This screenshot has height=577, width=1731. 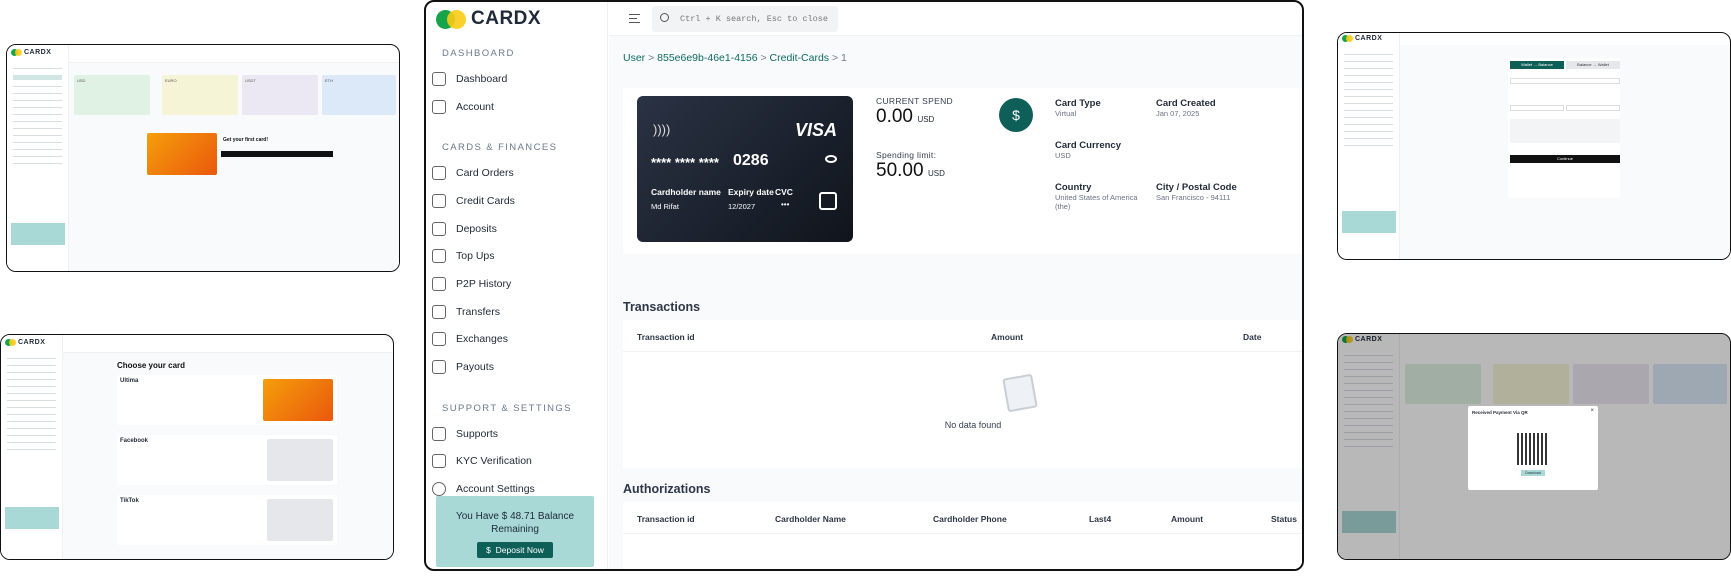 I want to click on sidebar-item-top-ups: Top Ups, so click(x=516, y=256).